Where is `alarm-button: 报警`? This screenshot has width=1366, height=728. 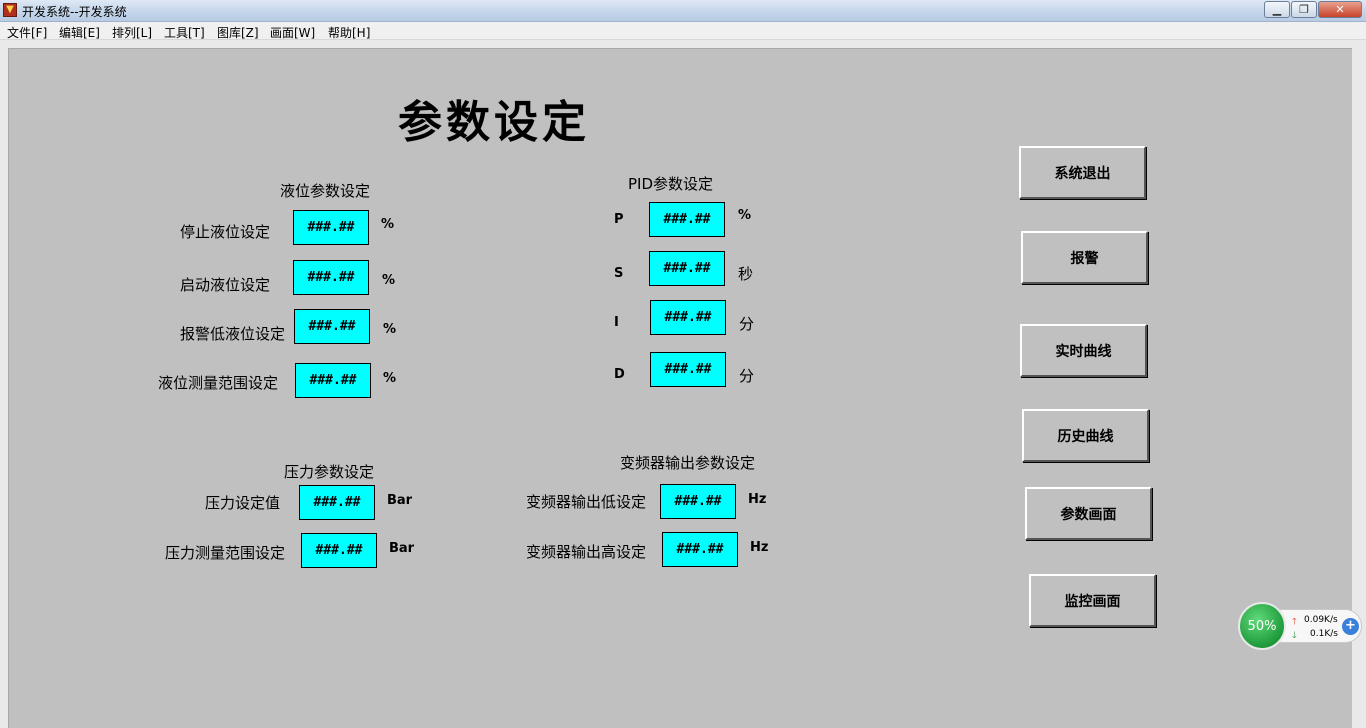 alarm-button: 报警 is located at coordinates (1084, 257).